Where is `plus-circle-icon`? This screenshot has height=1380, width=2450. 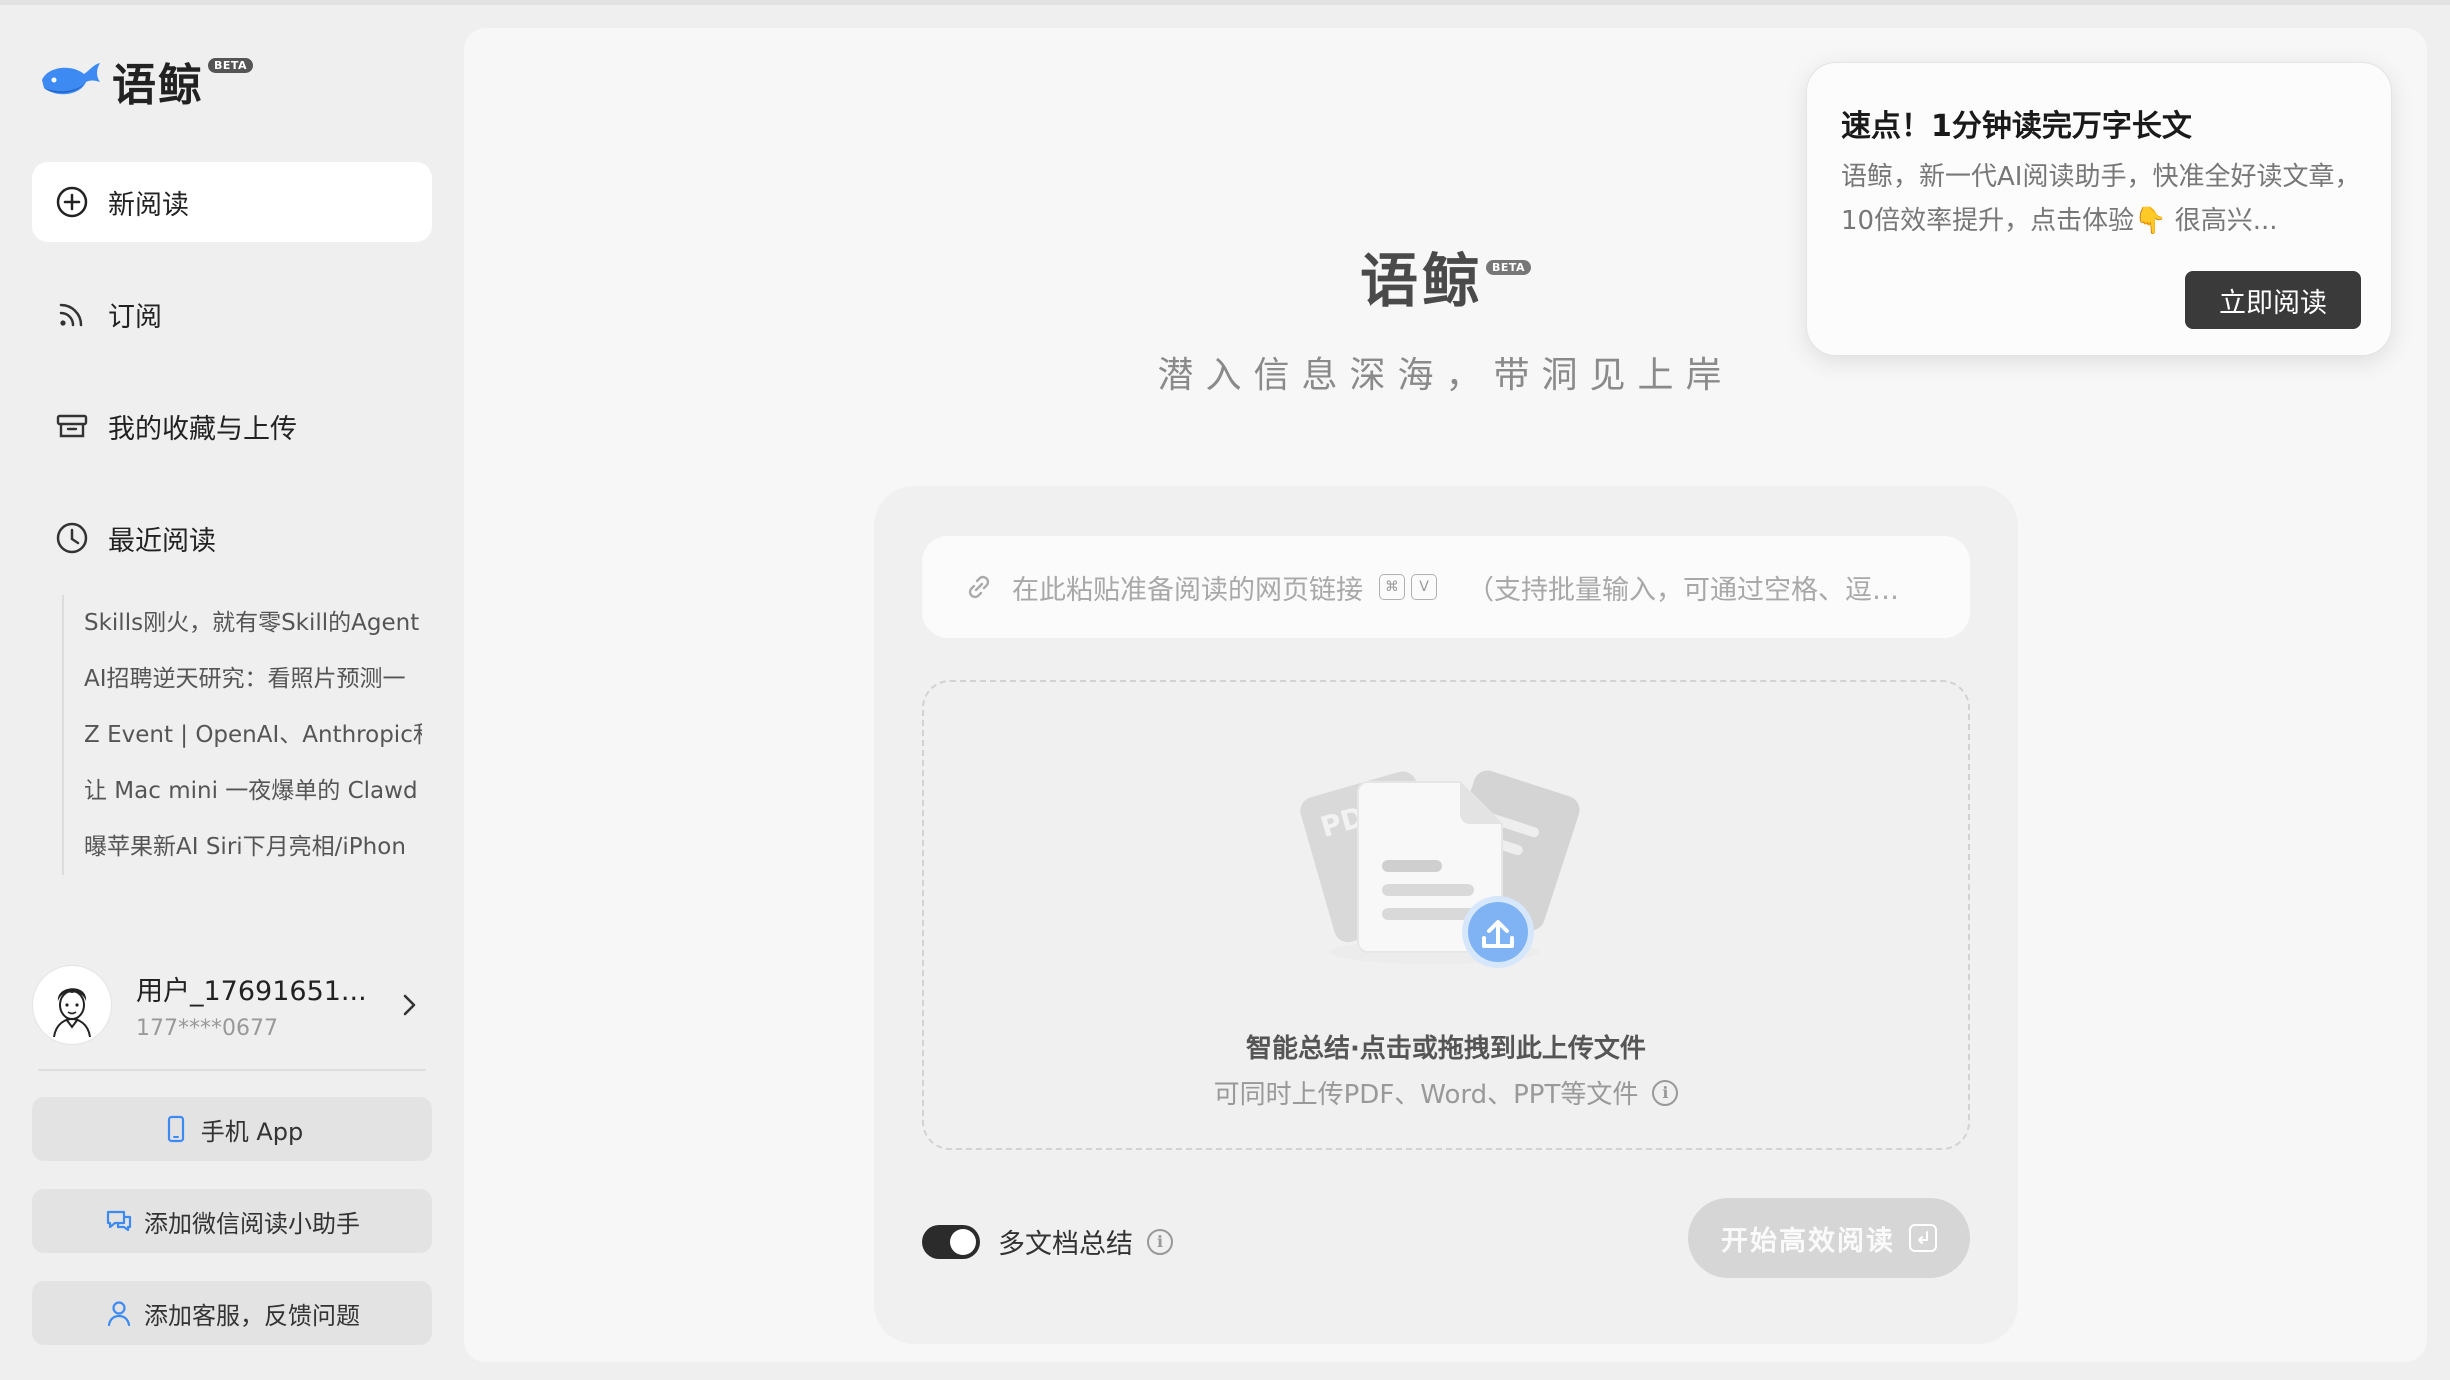
plus-circle-icon is located at coordinates (72, 202).